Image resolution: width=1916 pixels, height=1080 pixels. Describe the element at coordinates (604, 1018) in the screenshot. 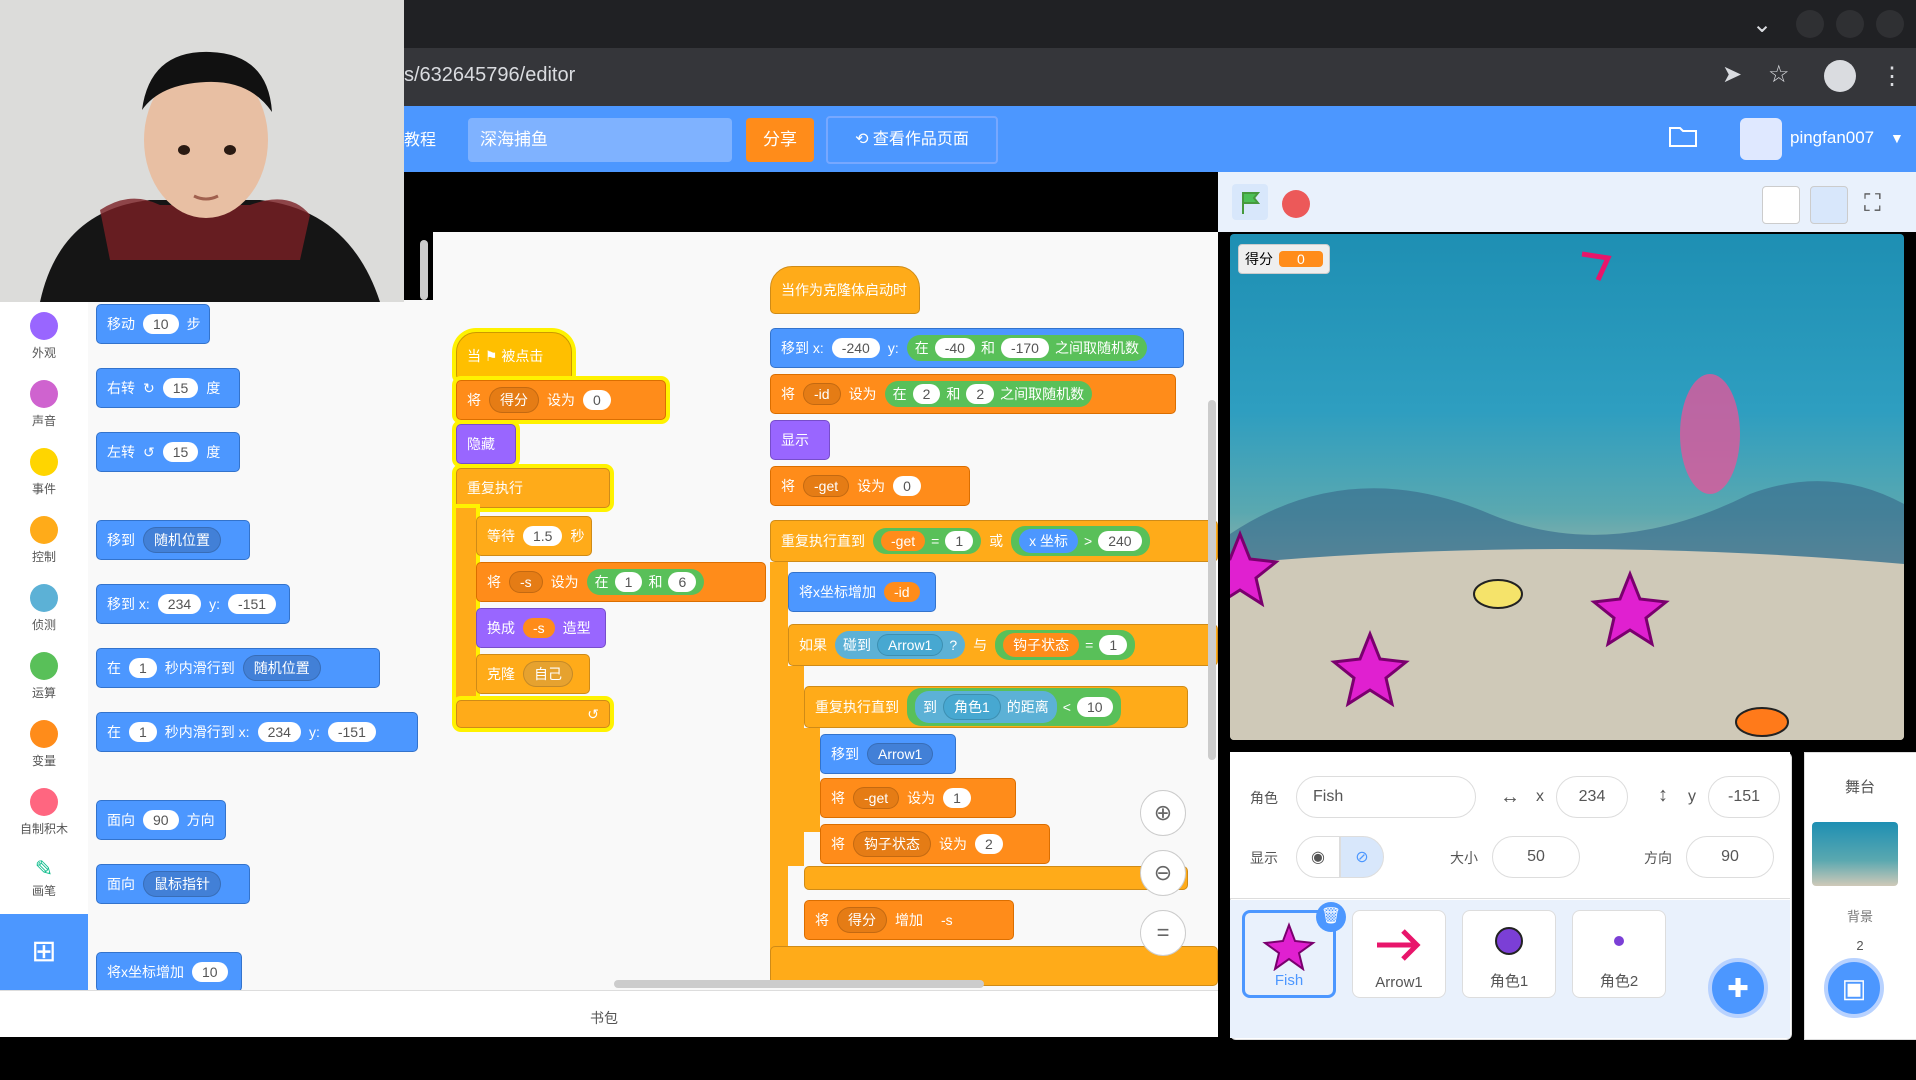

I see `backpack-label: 书包` at that location.